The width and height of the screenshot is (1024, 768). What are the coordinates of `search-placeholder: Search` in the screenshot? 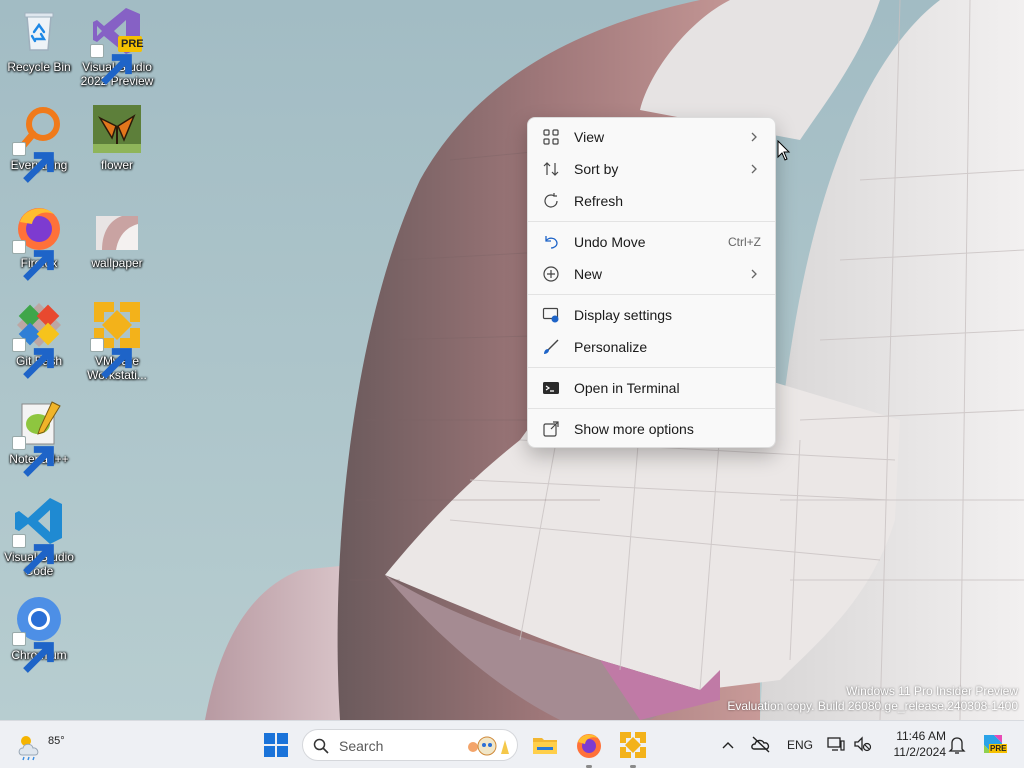 It's located at (361, 746).